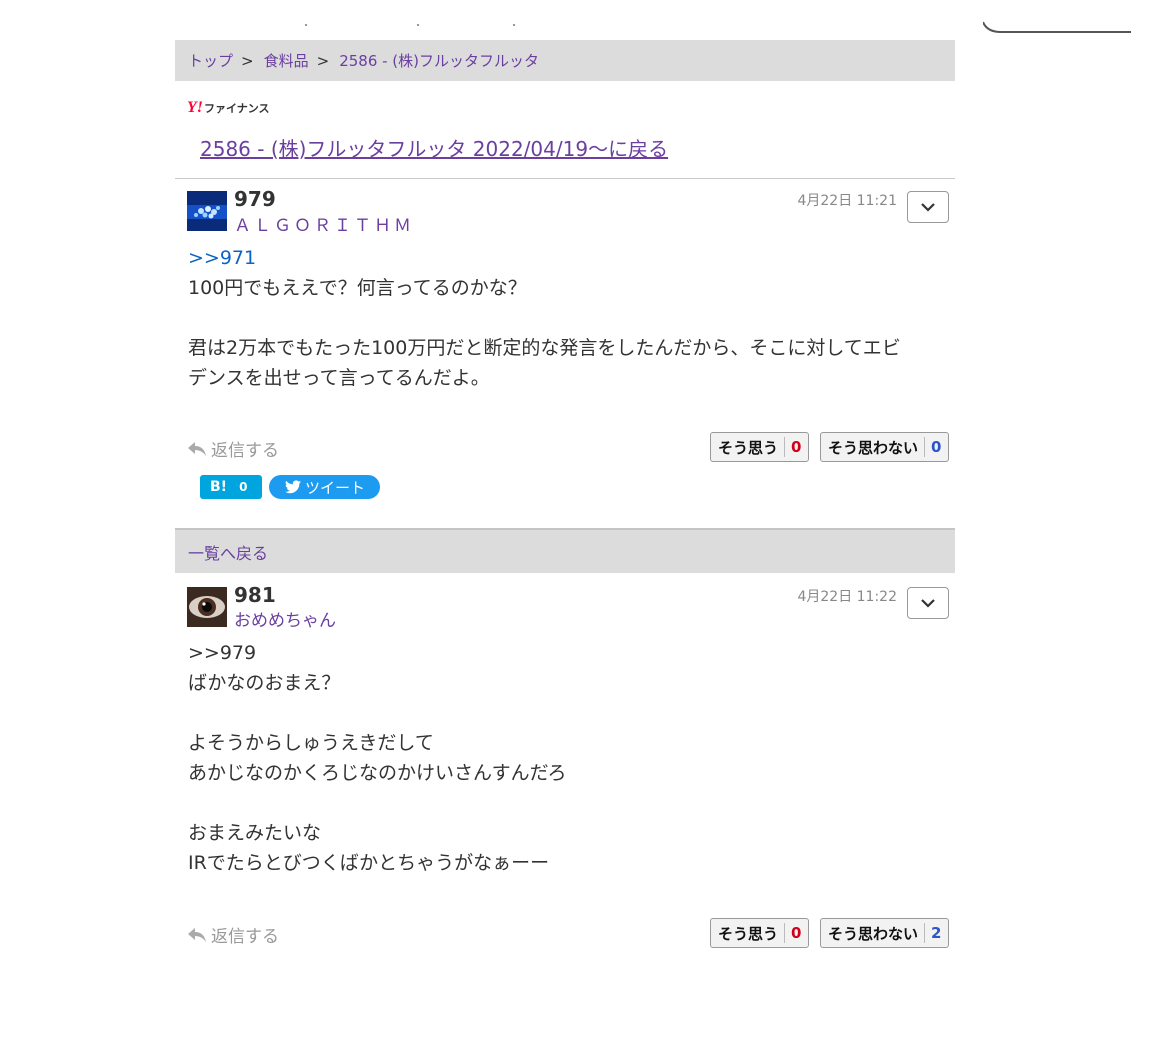 This screenshot has height=1044, width=1155. I want to click on breadcrumb-top: トップ, so click(210, 60).